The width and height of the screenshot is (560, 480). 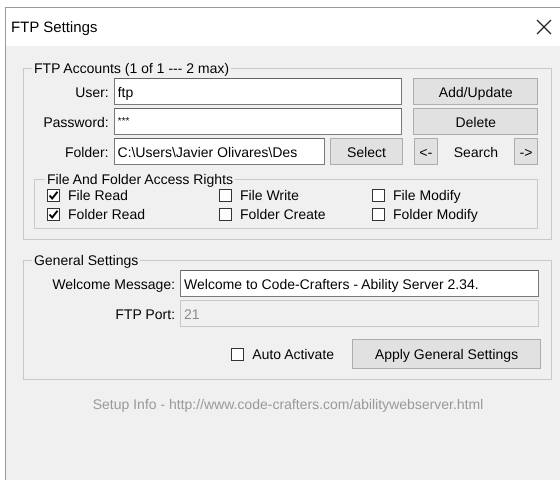 What do you see at coordinates (435, 214) in the screenshot?
I see `checkbox-label: Folder Modify` at bounding box center [435, 214].